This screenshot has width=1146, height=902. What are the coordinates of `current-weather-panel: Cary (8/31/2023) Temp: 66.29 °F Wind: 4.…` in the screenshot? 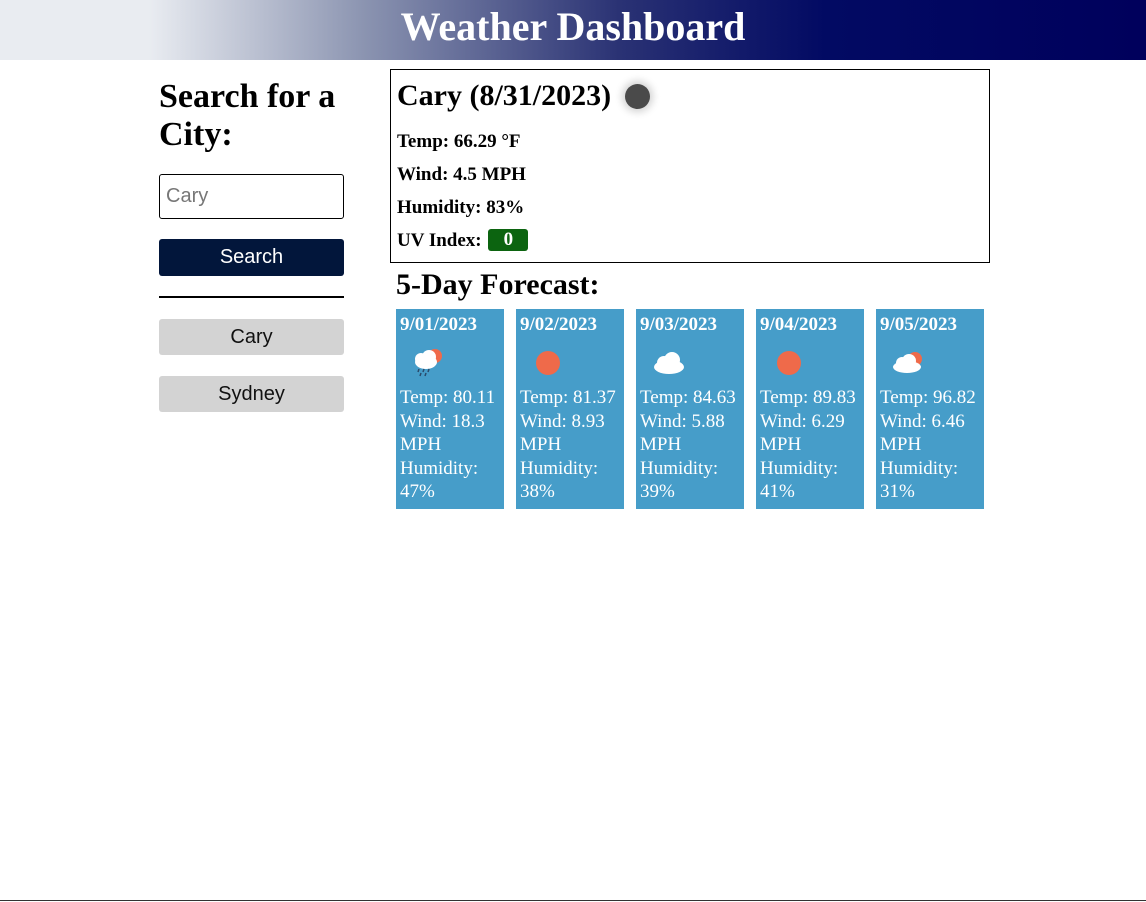 It's located at (690, 166).